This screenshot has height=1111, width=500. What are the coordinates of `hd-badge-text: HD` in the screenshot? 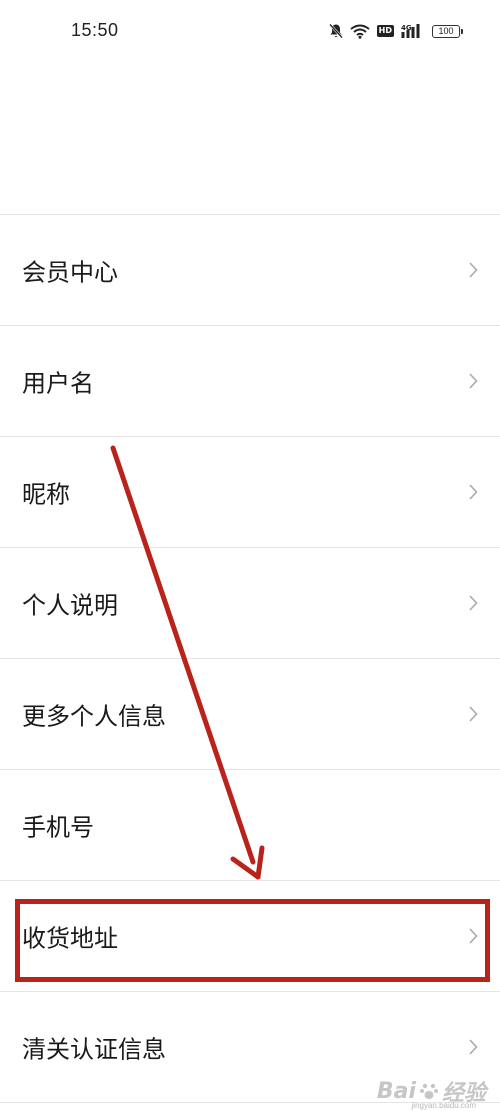 It's located at (385, 31).